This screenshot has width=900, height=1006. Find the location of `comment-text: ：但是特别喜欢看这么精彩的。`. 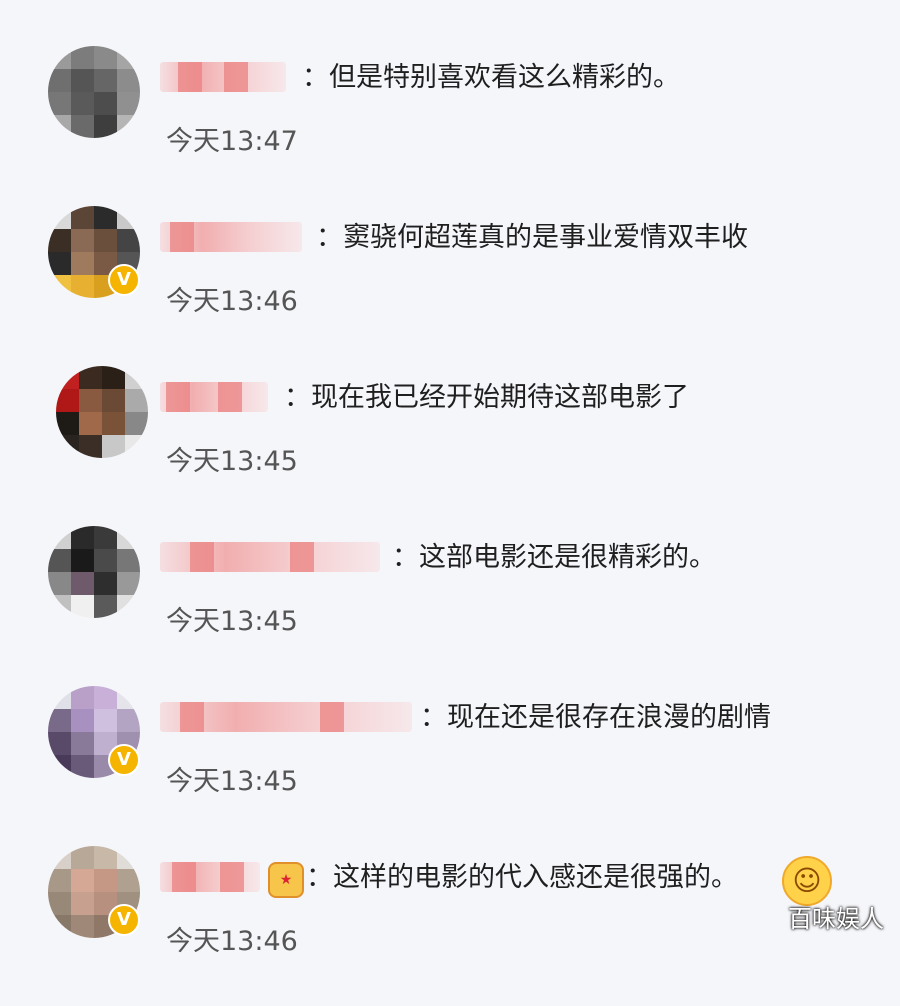

comment-text: ：但是特别喜欢看这么精彩的。 is located at coordinates (491, 77).